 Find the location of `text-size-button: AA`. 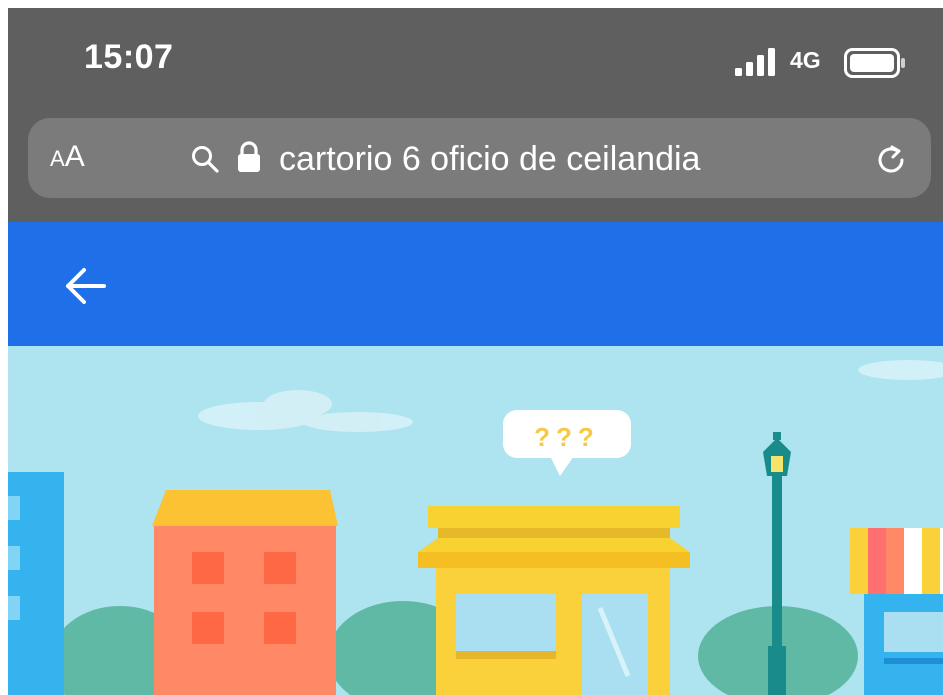

text-size-button: AA is located at coordinates (67, 157).